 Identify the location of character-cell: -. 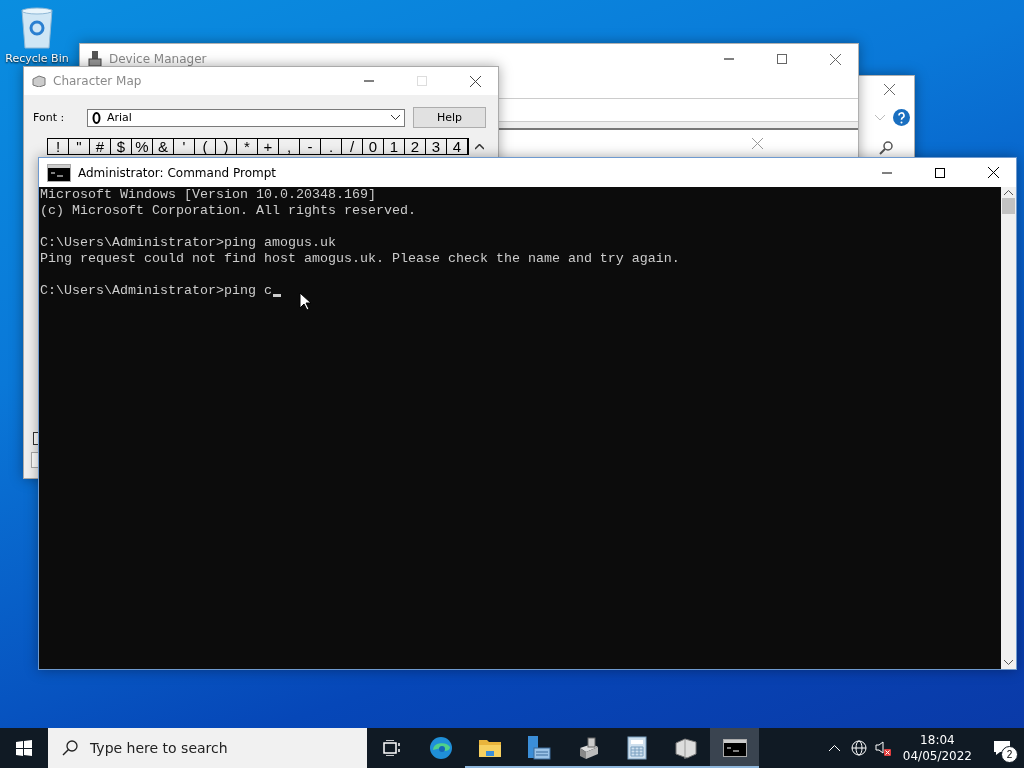
(310, 146).